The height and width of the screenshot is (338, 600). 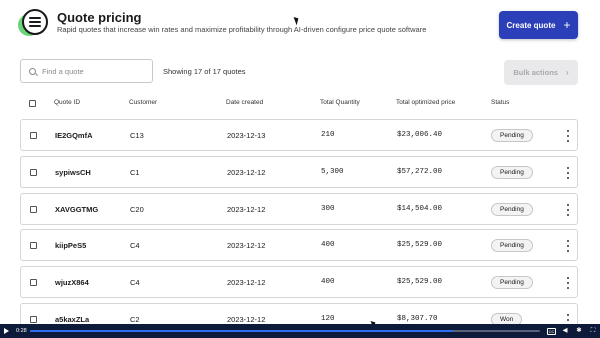 What do you see at coordinates (420, 209) in the screenshot?
I see `total-price: $14,504.00` at bounding box center [420, 209].